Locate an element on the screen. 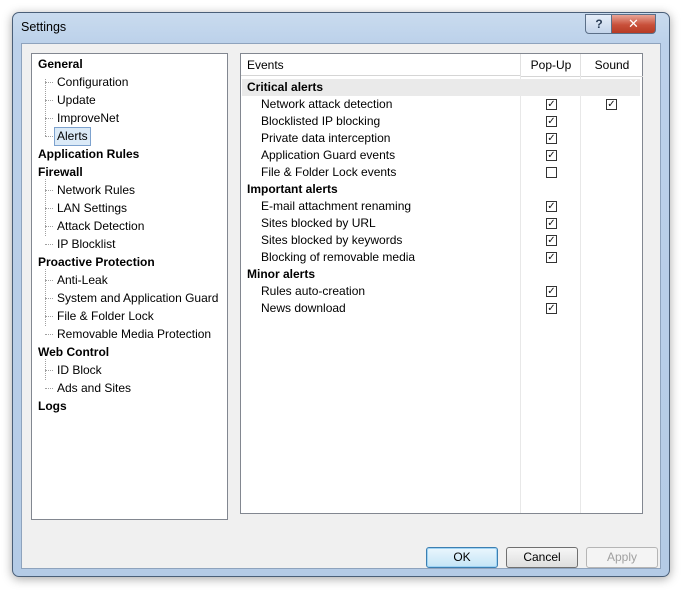  group-critical-alerts: Critical alerts is located at coordinates (285, 87).